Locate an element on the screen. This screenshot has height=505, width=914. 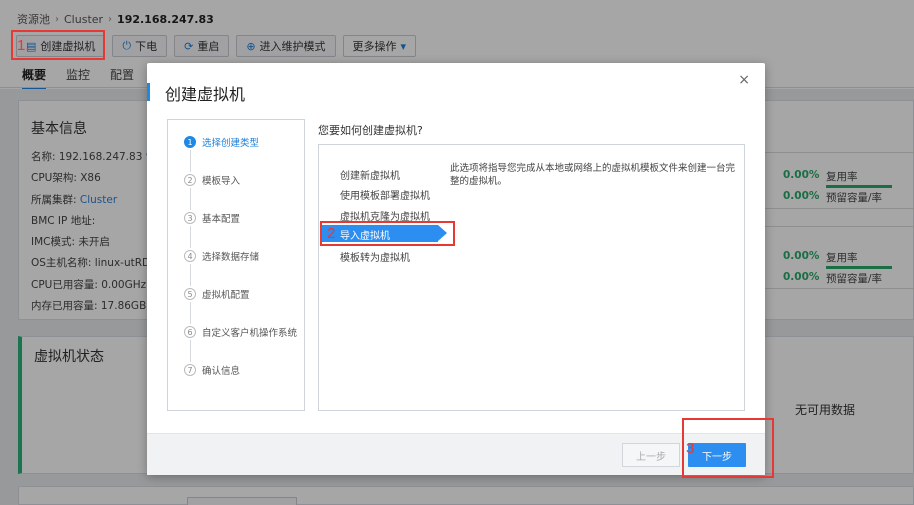
wizard-step: 2 模板导入 is located at coordinates (212, 180).